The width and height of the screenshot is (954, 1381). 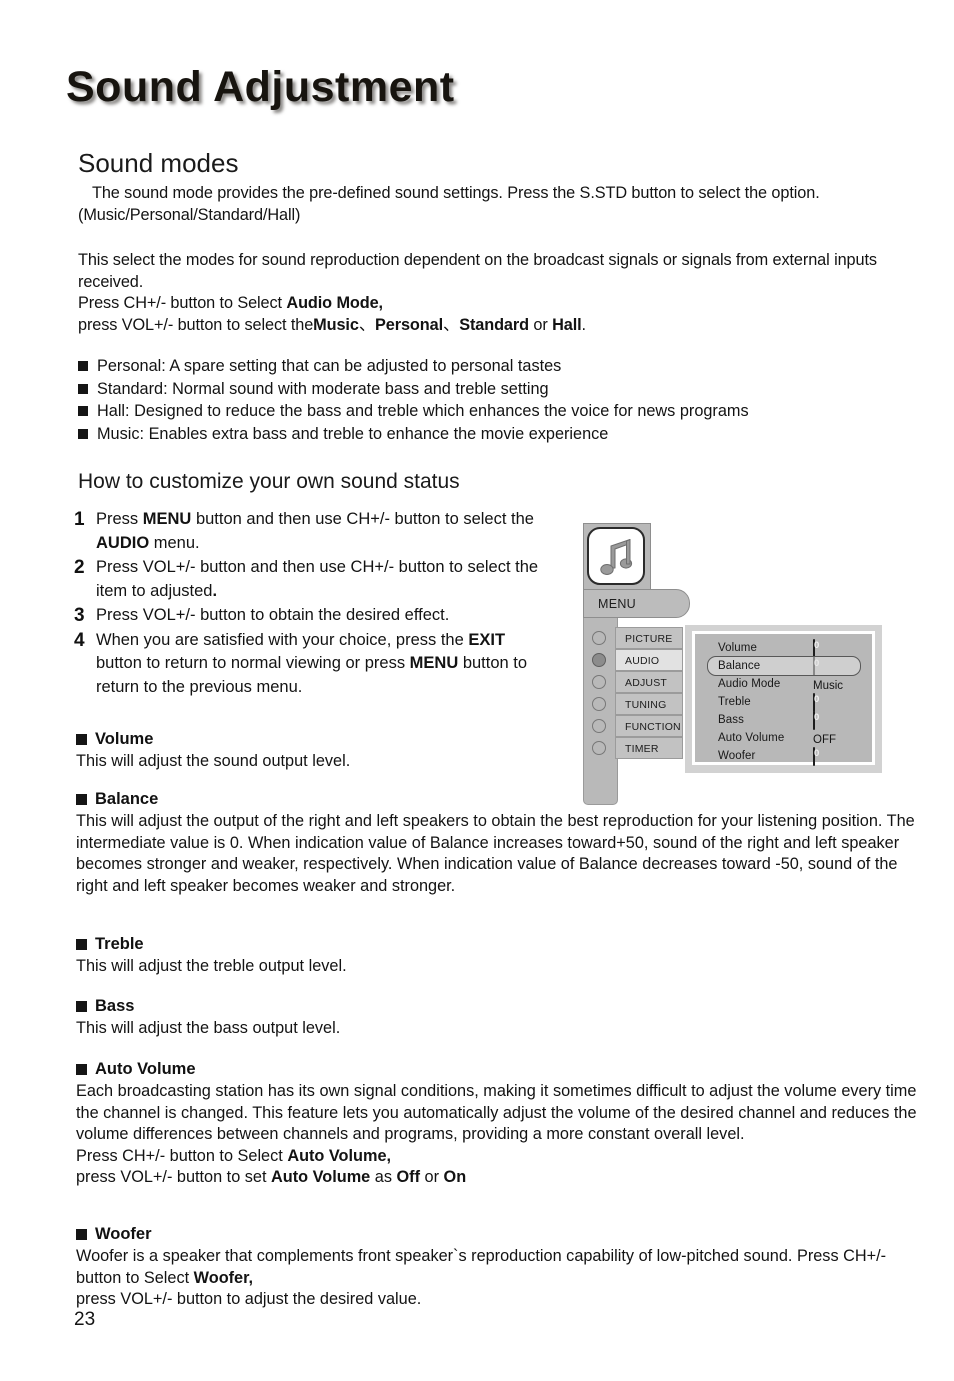 I want to click on osd-setting-row-balance: Balance0, so click(x=783, y=666).